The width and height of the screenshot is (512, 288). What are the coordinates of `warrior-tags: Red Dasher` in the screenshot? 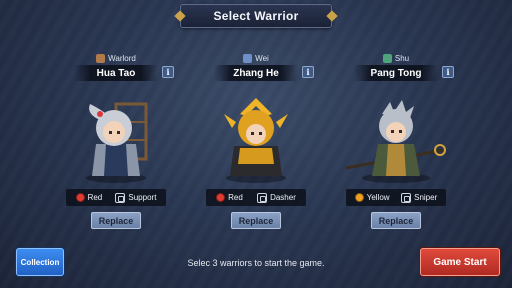 It's located at (256, 197).